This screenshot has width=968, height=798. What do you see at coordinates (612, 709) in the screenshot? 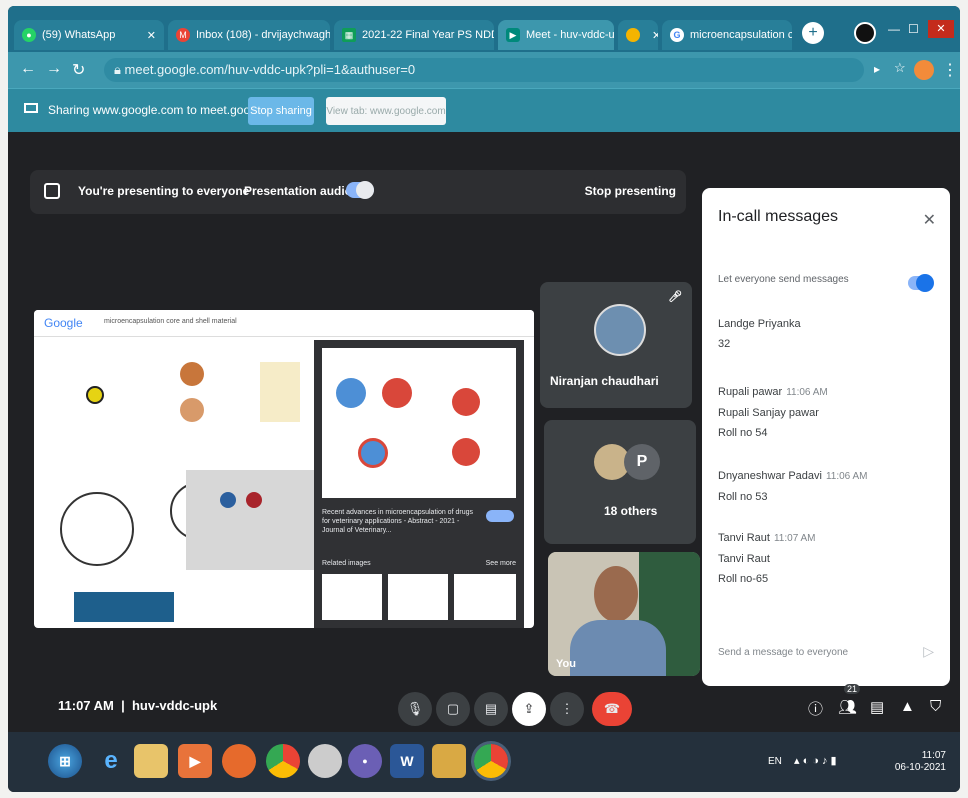
I see `leave-call-button: ☎︎` at bounding box center [612, 709].